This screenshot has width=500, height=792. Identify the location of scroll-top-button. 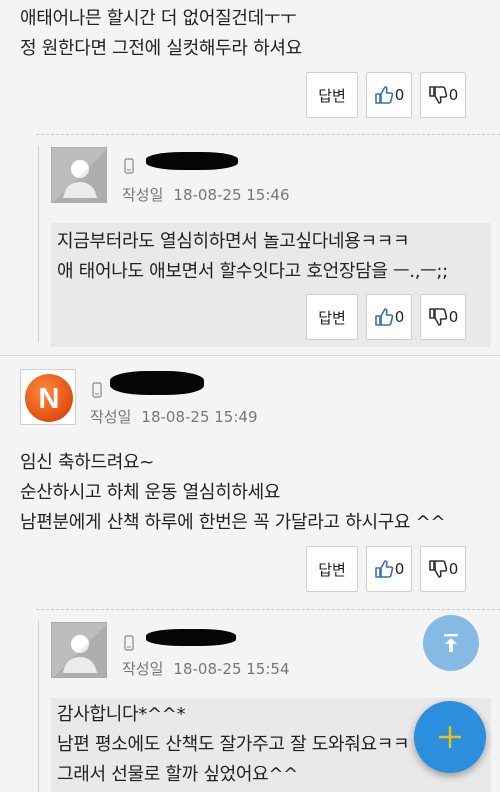
(451, 643).